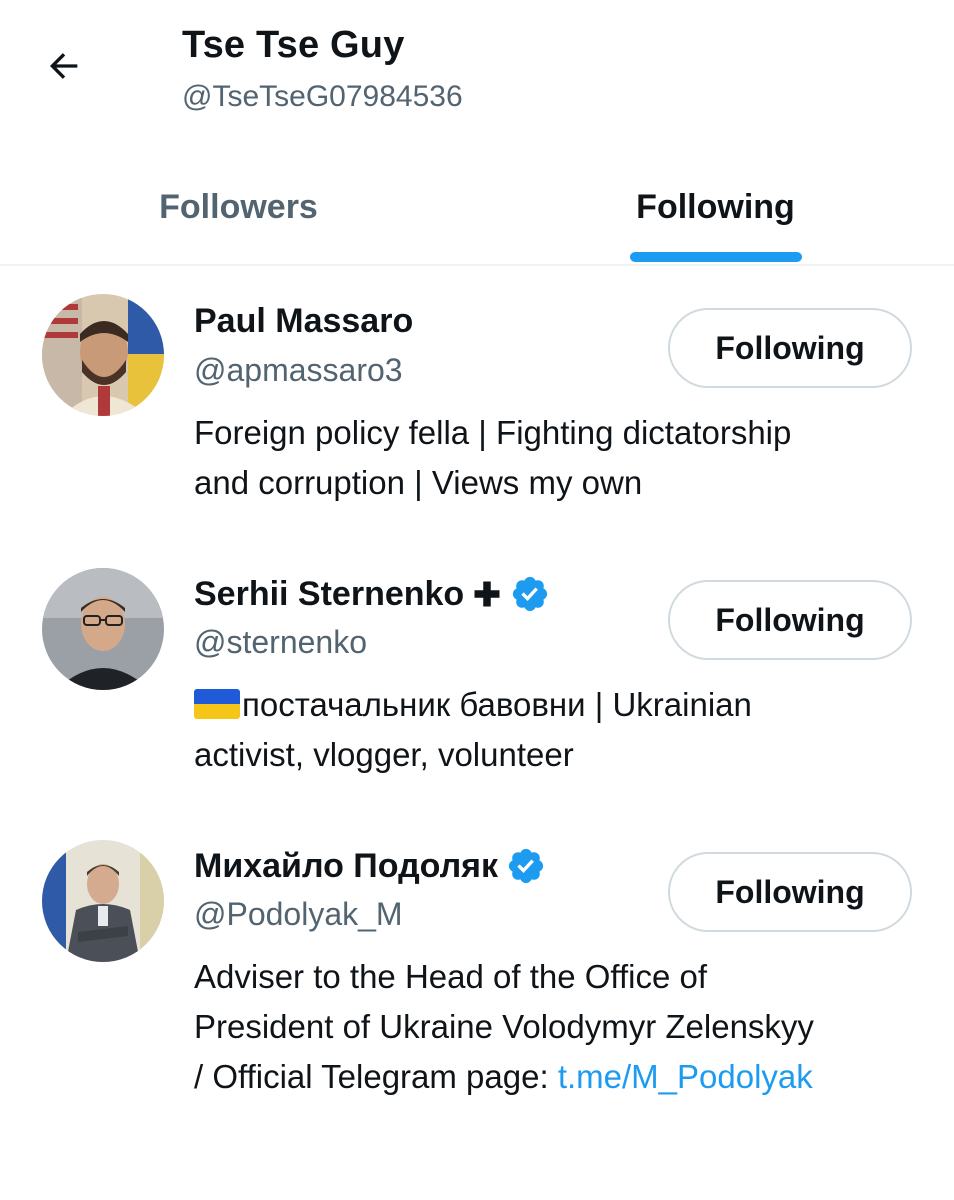 The height and width of the screenshot is (1200, 954). What do you see at coordinates (384, 754) in the screenshot?
I see `bio-line: activist, vlogger, volunteer` at bounding box center [384, 754].